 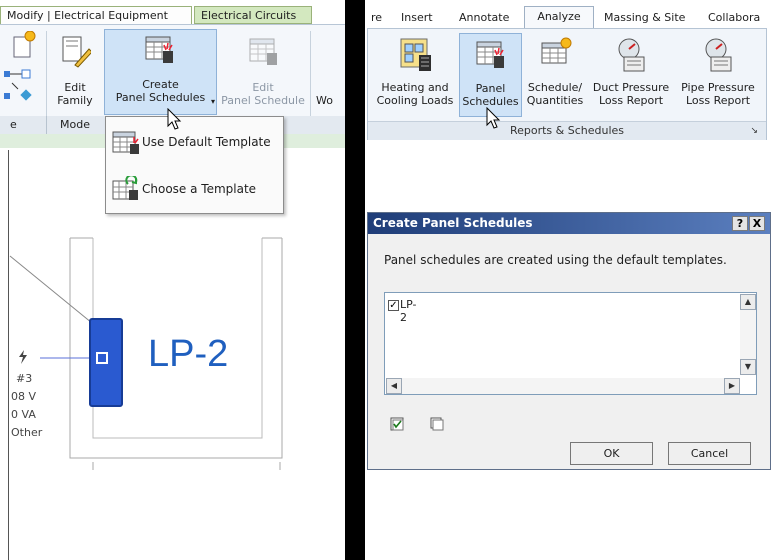 I want to click on cancel-button: Cancel, so click(x=709, y=453).